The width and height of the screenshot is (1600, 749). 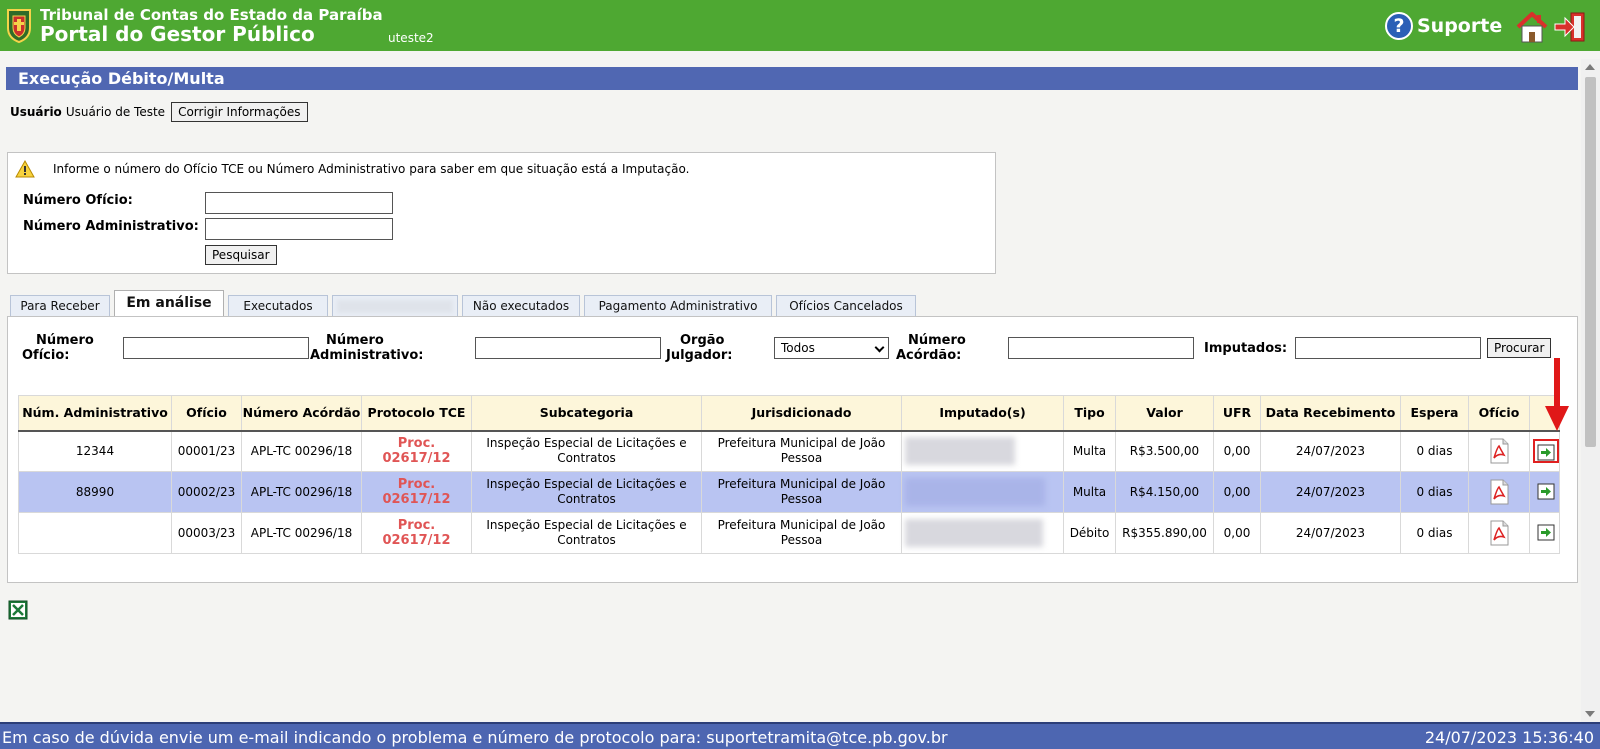 I want to click on filter-orgao-label: Orgão Julgador:, so click(x=699, y=348).